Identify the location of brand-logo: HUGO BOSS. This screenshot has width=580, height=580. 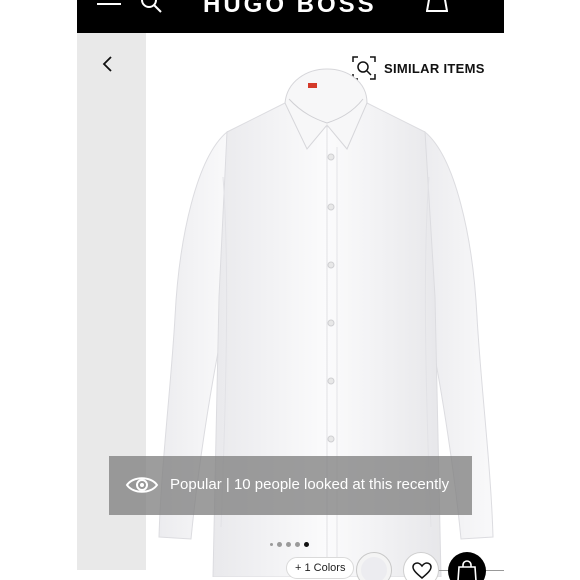
(290, 9).